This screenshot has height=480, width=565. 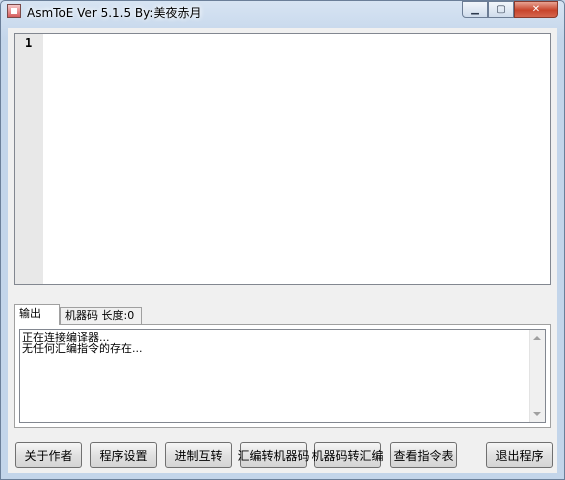 I want to click on app-icon, so click(x=14, y=11).